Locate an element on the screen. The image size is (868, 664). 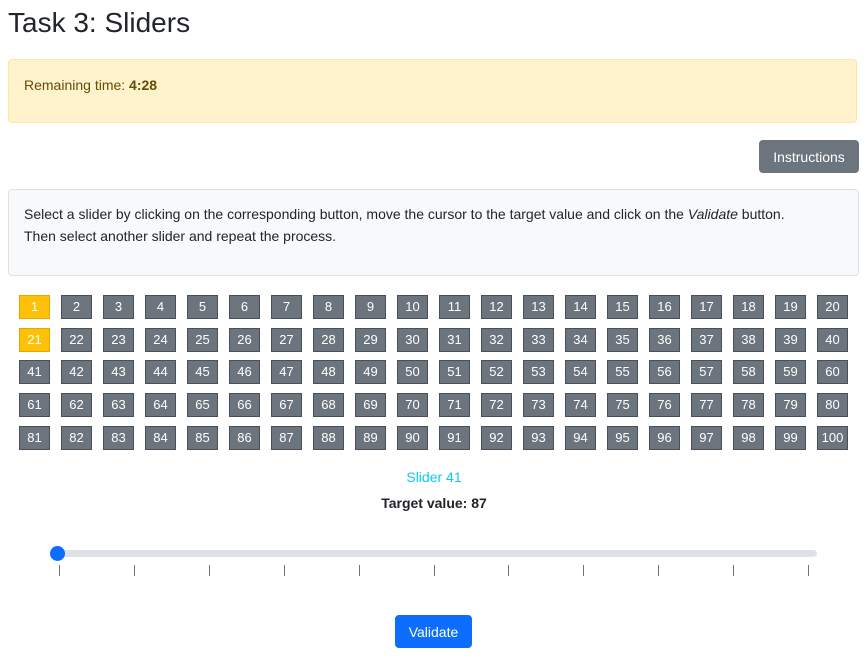
slider-button-87: 87 is located at coordinates (286, 437).